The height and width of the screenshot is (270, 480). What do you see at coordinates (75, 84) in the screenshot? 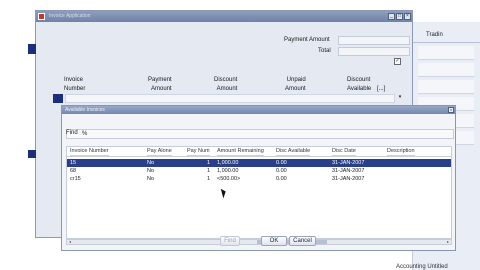
I see `col-invoice-number: Invoice Number` at bounding box center [75, 84].